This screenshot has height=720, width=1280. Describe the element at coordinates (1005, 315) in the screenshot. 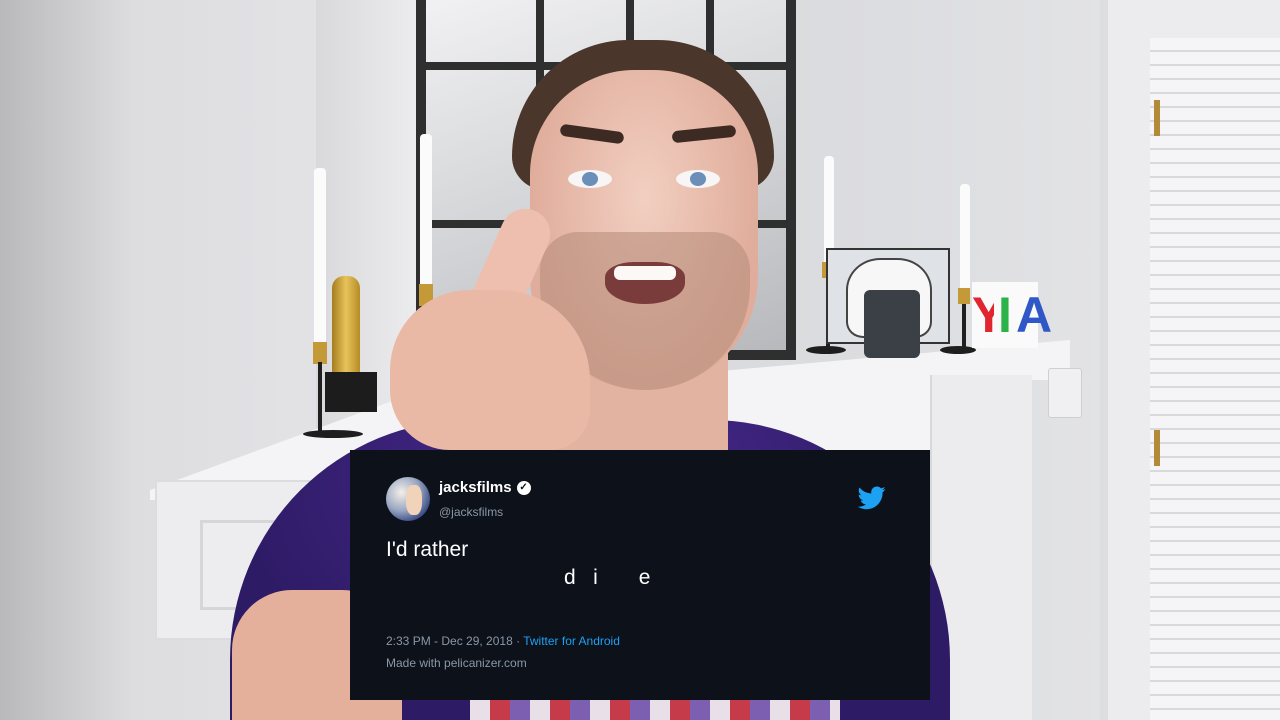

I see `letter-block: I` at that location.